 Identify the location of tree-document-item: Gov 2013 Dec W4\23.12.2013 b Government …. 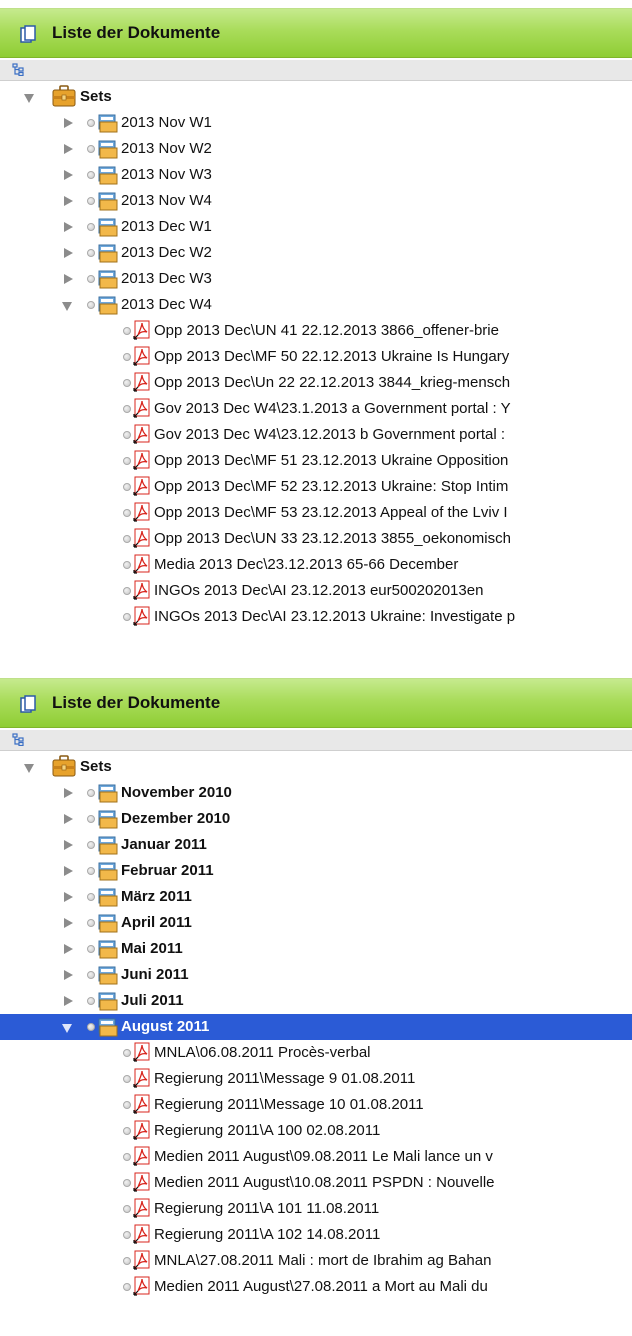
(316, 435).